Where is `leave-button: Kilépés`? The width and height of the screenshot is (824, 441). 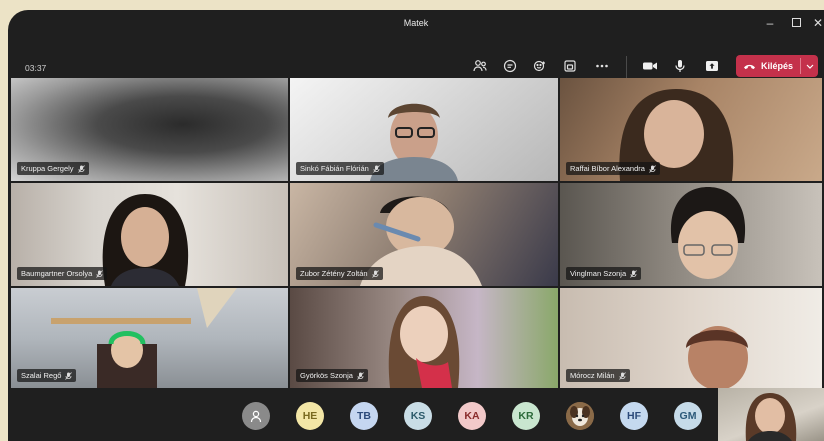
leave-button: Kilépés is located at coordinates (777, 66).